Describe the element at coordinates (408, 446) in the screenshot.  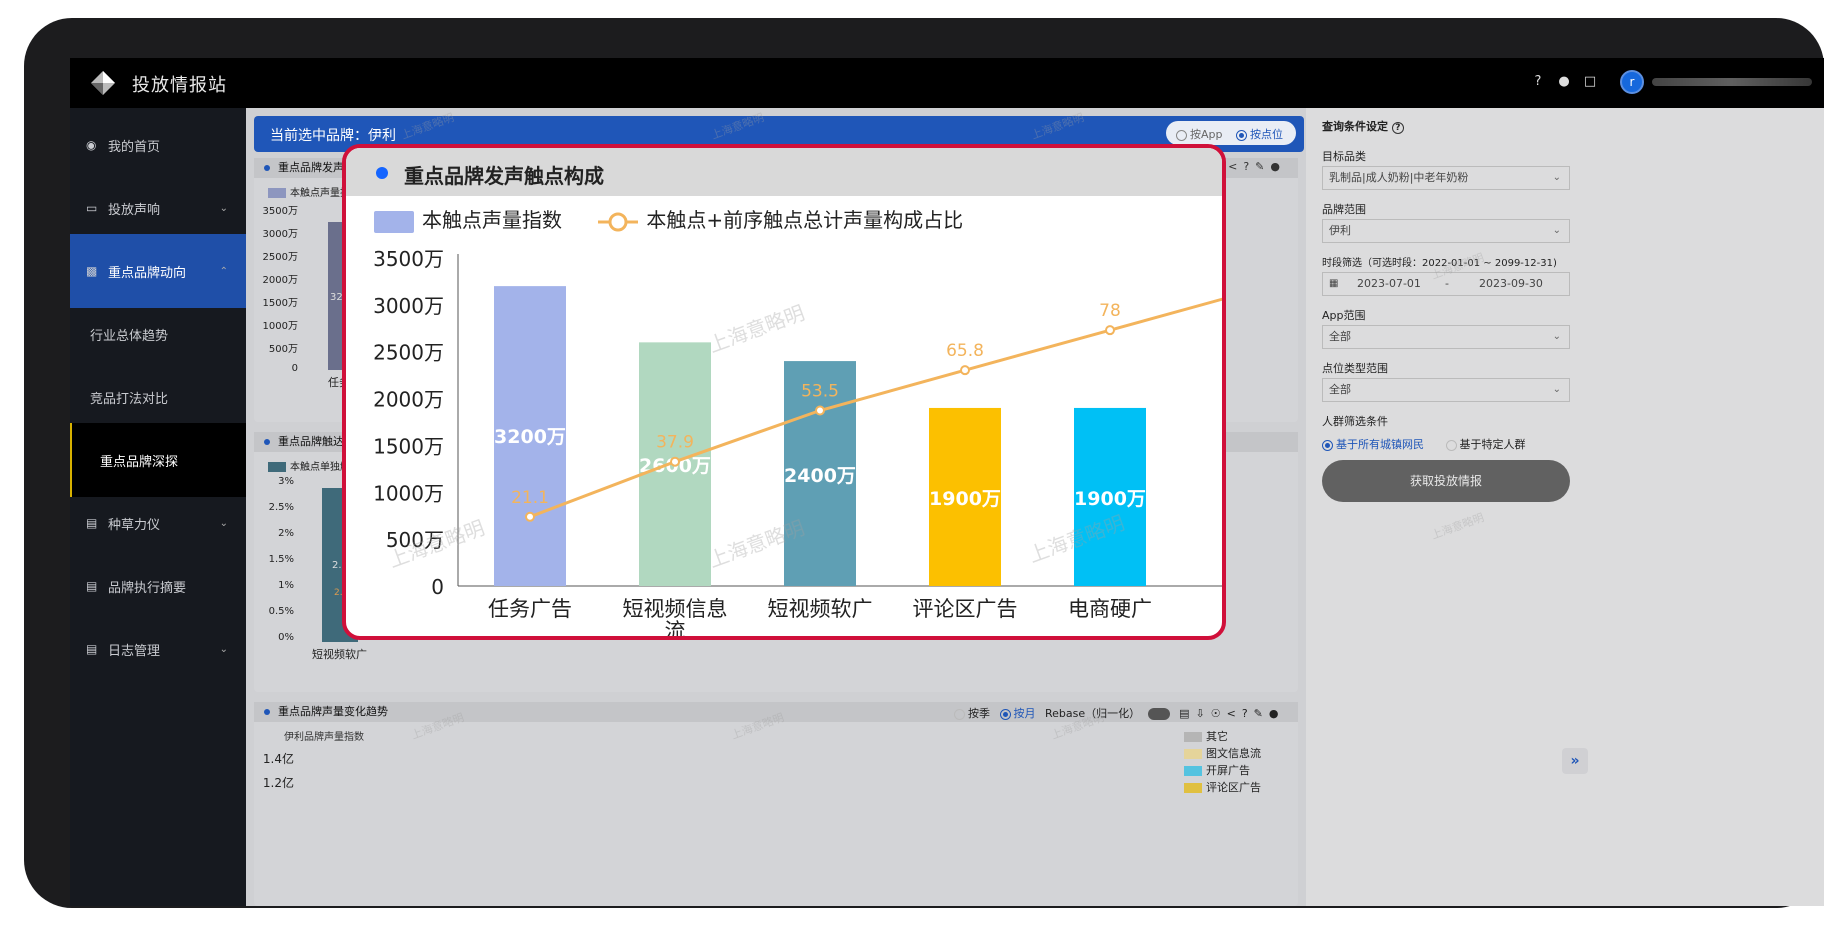
I see `y-tick-label: 1500万` at that location.